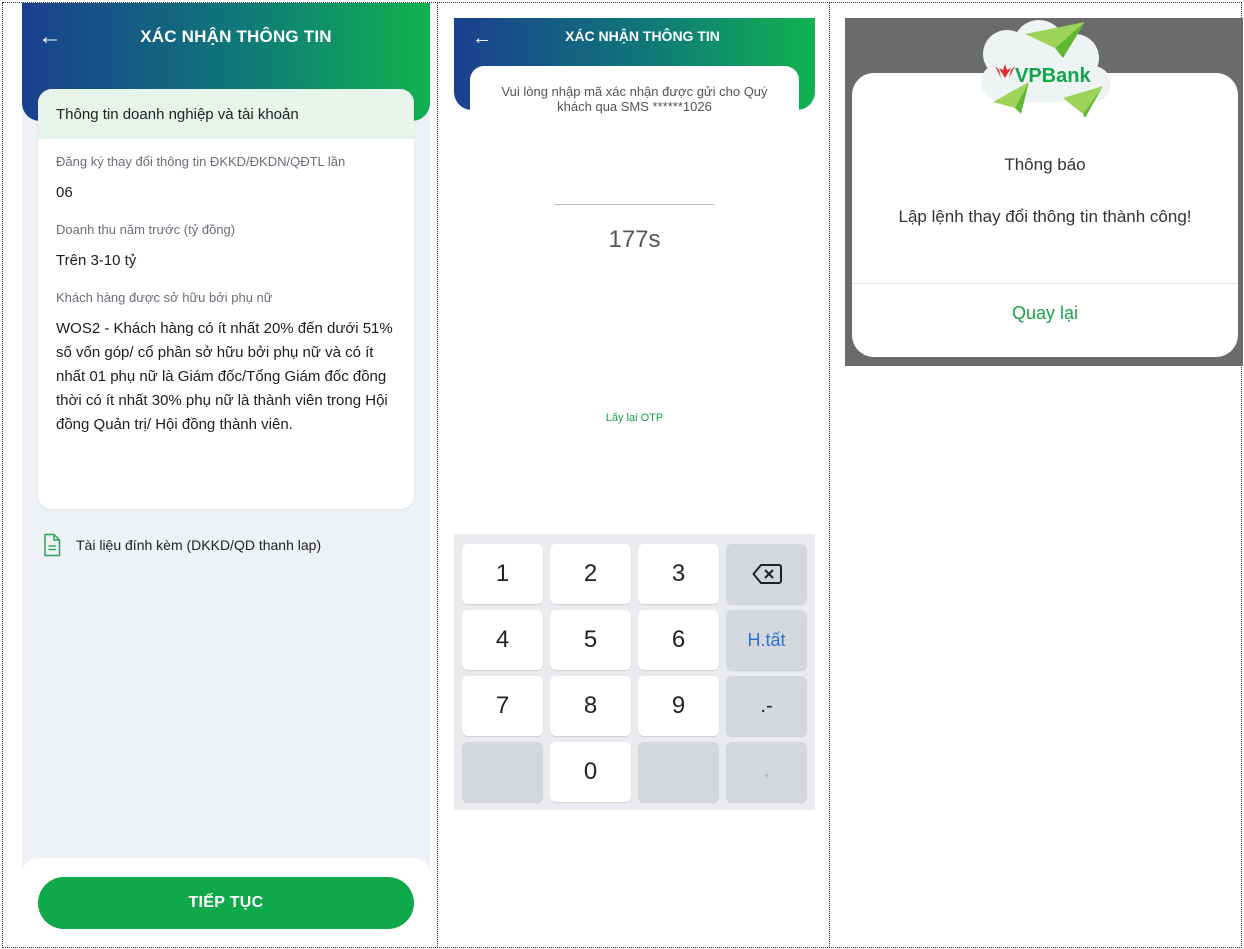  What do you see at coordinates (678, 574) in the screenshot?
I see `key-3: 3` at bounding box center [678, 574].